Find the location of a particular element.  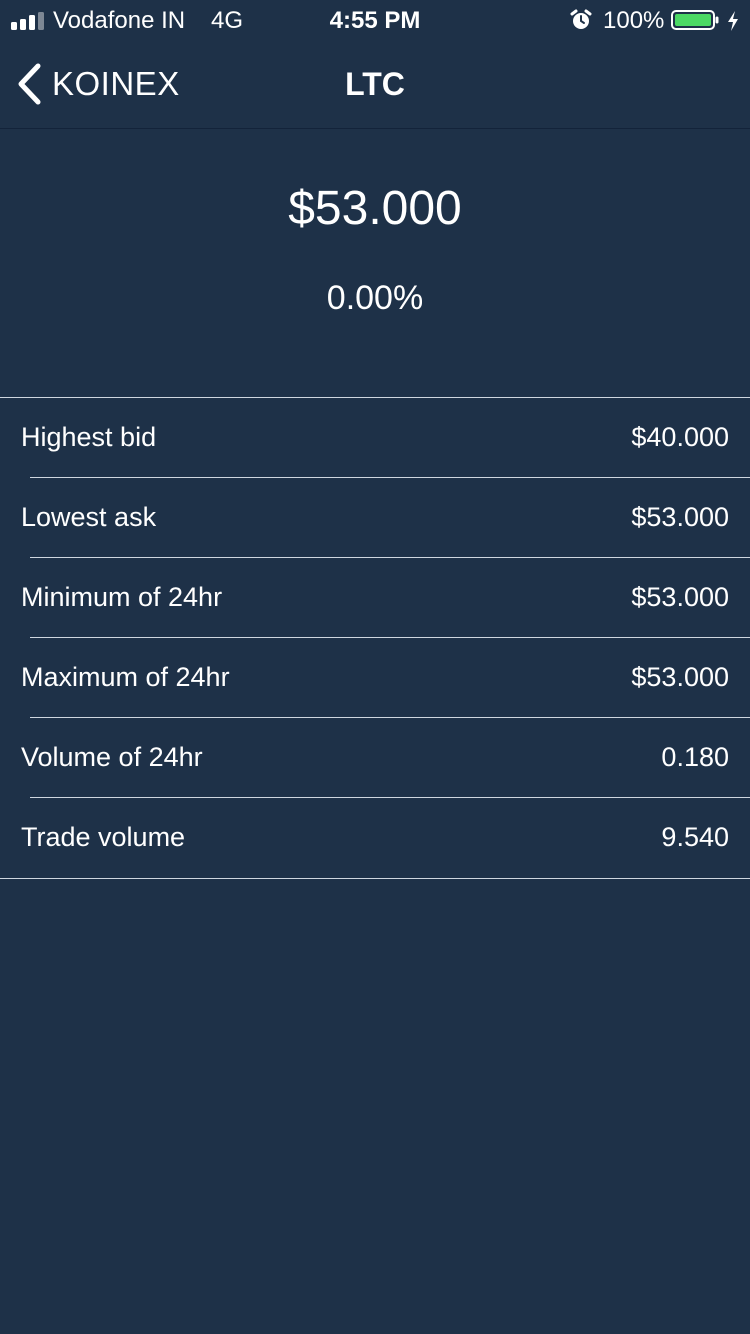

stat-value: 0.180 is located at coordinates (695, 757).